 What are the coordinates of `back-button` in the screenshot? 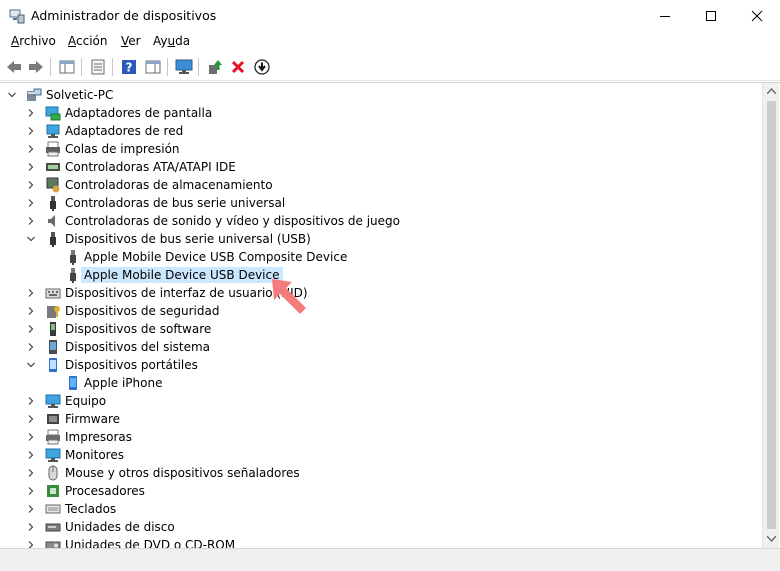 It's located at (14, 67).